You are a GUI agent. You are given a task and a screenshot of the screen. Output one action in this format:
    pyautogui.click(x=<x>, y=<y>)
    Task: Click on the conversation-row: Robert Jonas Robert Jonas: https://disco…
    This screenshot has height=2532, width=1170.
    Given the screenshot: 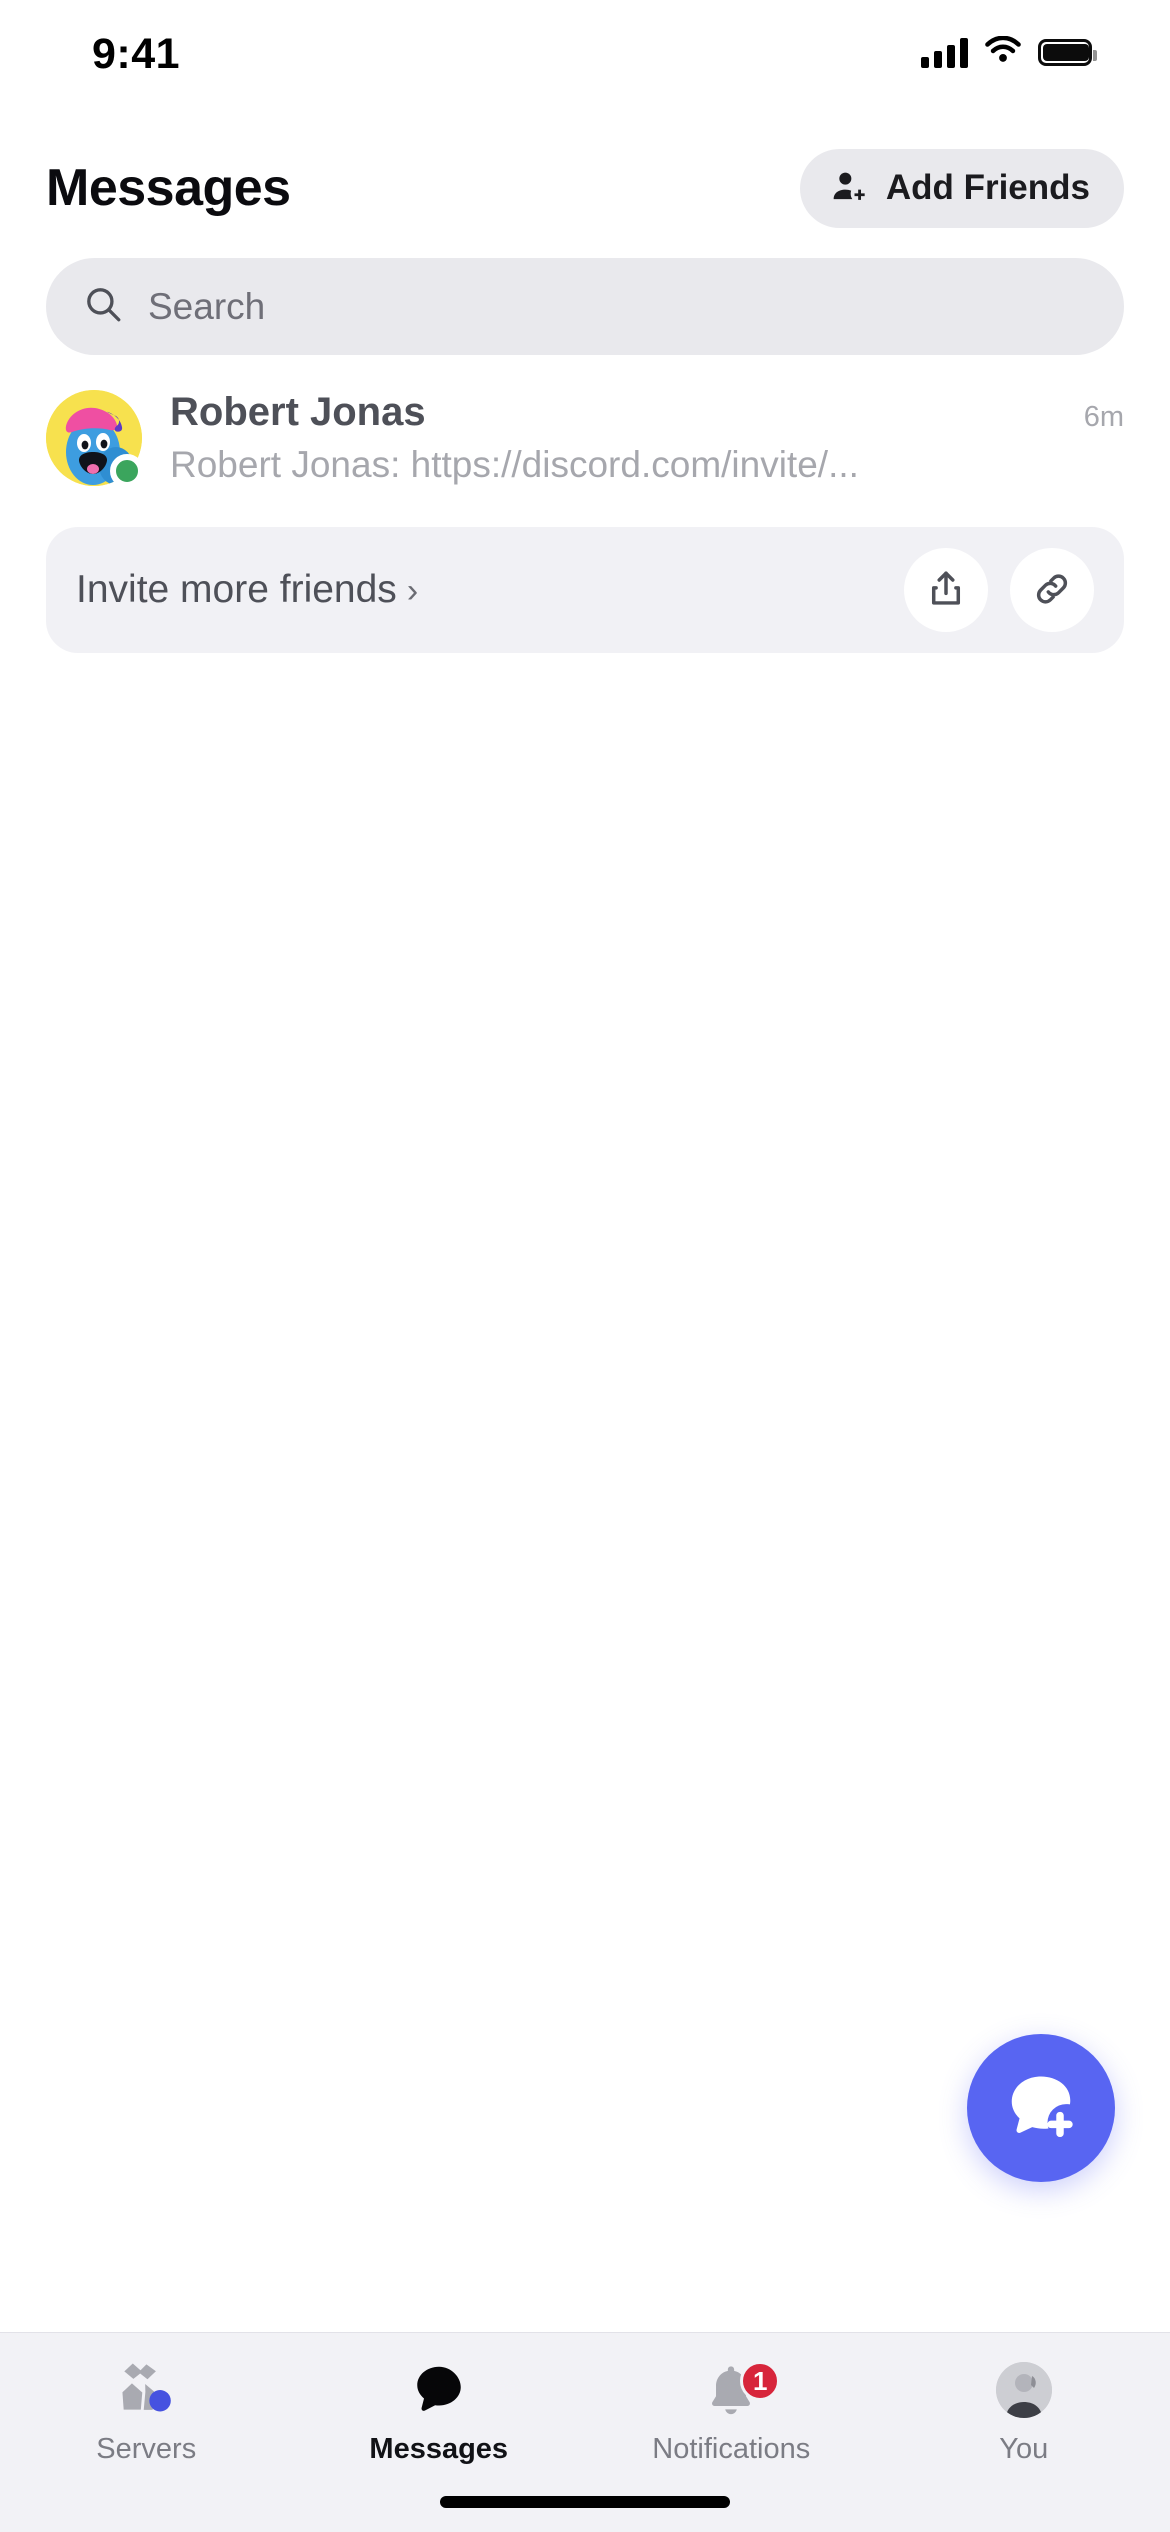 What is the action you would take?
    pyautogui.click(x=585, y=438)
    